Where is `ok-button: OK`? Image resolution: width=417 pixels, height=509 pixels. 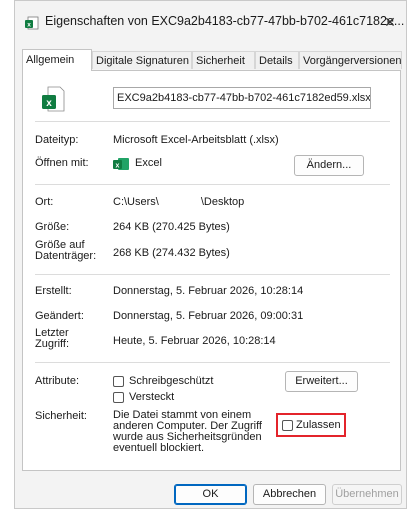
ok-button: OK is located at coordinates (210, 494).